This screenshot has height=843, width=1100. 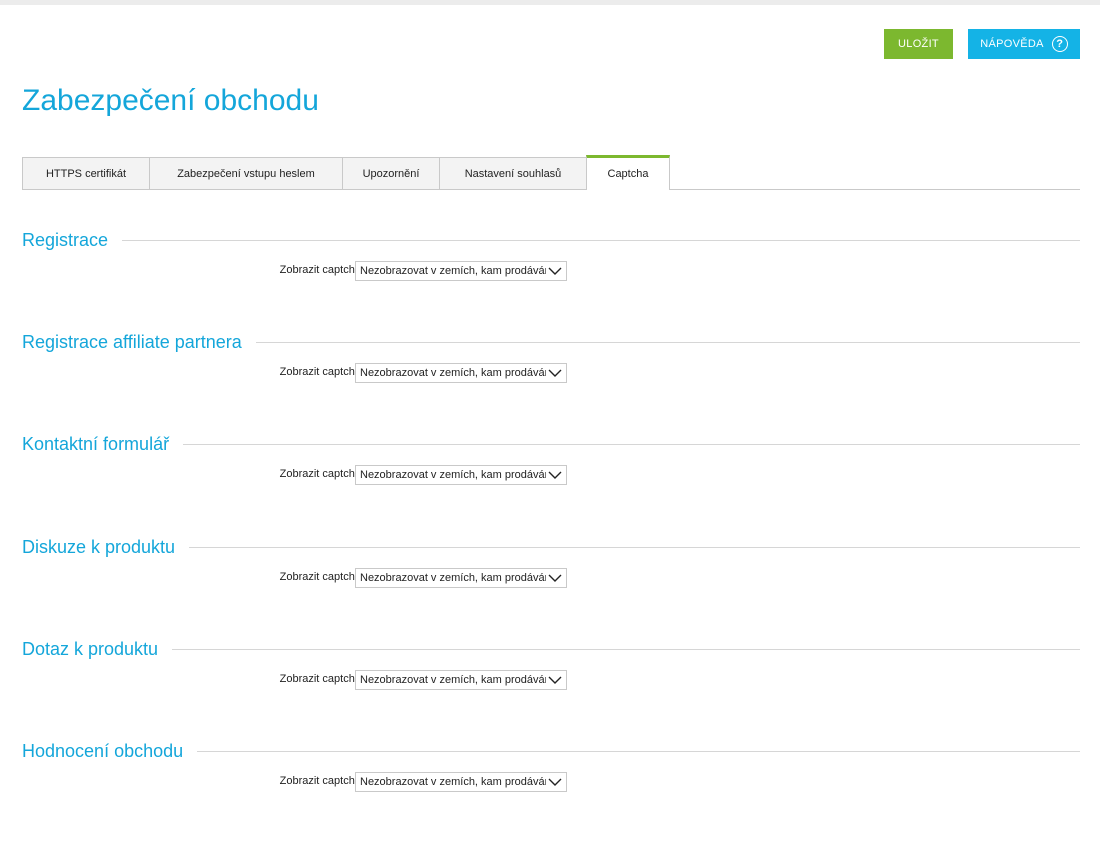 What do you see at coordinates (99, 546) in the screenshot?
I see `section-title: Diskuze k produktu` at bounding box center [99, 546].